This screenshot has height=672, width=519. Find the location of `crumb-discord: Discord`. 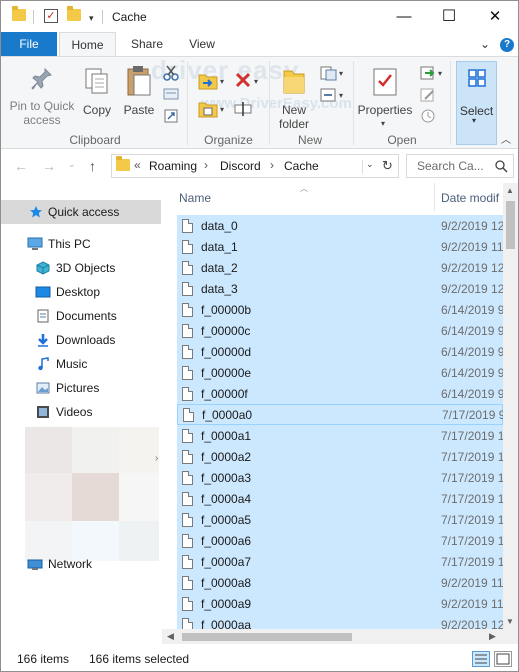

crumb-discord: Discord is located at coordinates (240, 166).